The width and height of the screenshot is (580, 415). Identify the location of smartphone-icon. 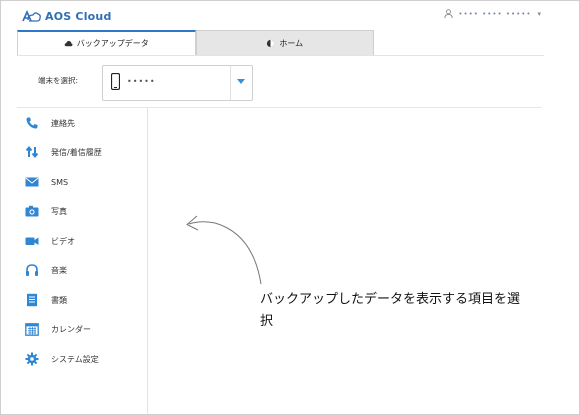
(115, 81).